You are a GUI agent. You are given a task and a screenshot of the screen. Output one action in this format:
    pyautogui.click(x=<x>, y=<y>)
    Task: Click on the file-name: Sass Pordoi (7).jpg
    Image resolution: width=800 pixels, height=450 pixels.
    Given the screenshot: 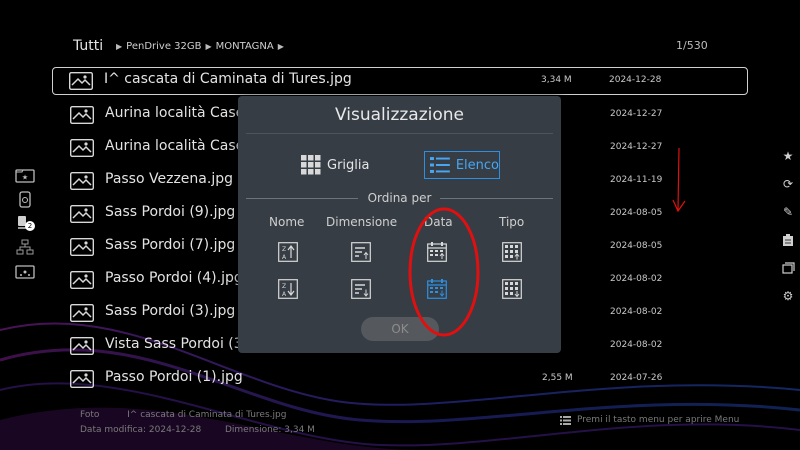 What is the action you would take?
    pyautogui.click(x=170, y=245)
    